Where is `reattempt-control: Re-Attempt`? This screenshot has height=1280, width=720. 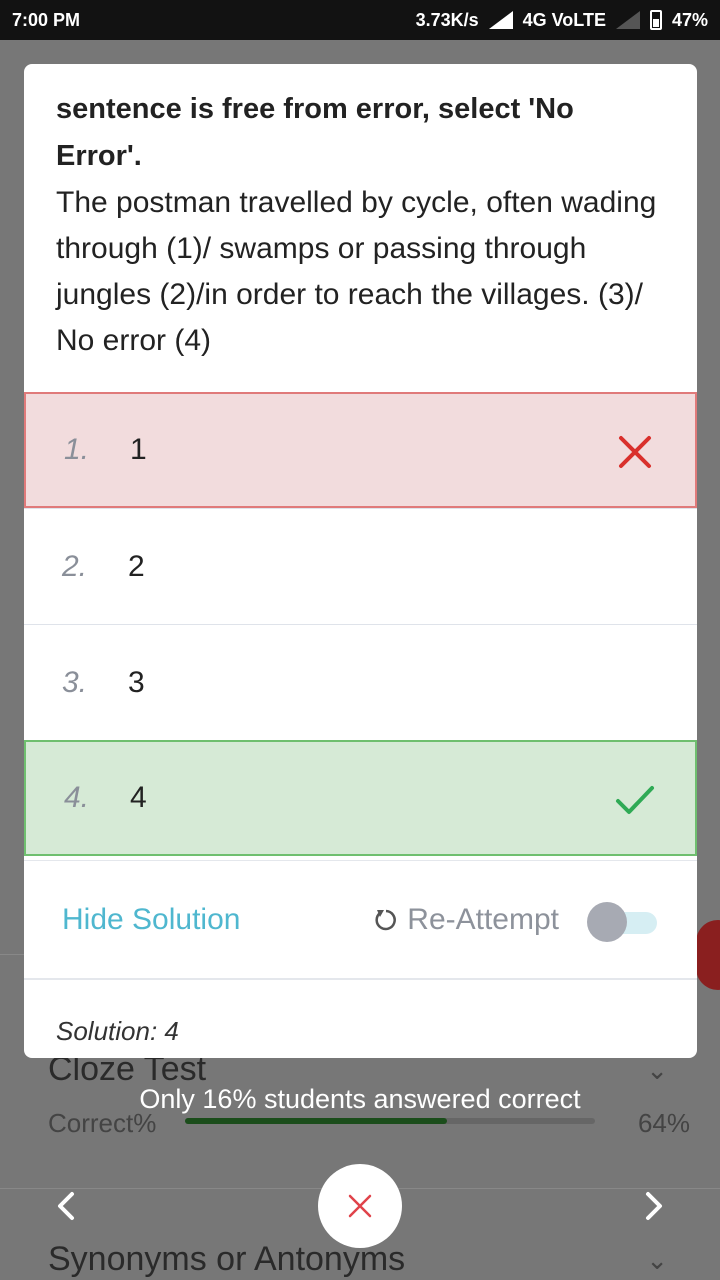 reattempt-control: Re-Attempt is located at coordinates (521, 921).